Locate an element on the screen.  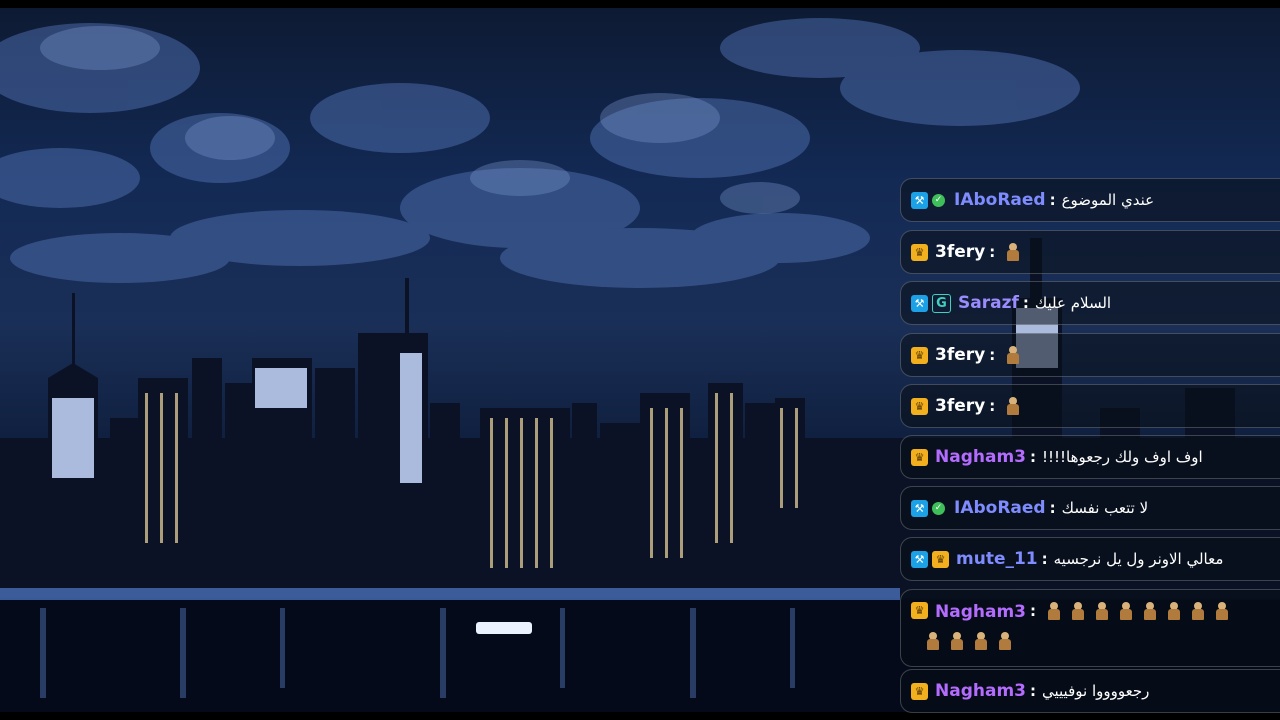
chat-text: رجعووووا نوفيييي is located at coordinates (1096, 691).